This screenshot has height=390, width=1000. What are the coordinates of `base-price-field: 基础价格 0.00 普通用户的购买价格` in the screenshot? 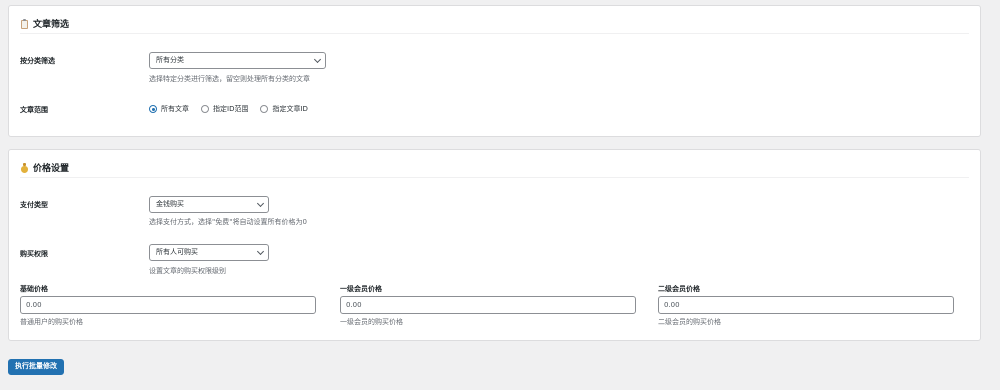 It's located at (168, 306).